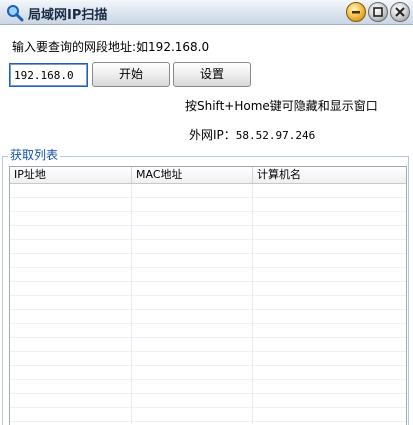 Image resolution: width=413 pixels, height=425 pixels. I want to click on close-button, so click(400, 12).